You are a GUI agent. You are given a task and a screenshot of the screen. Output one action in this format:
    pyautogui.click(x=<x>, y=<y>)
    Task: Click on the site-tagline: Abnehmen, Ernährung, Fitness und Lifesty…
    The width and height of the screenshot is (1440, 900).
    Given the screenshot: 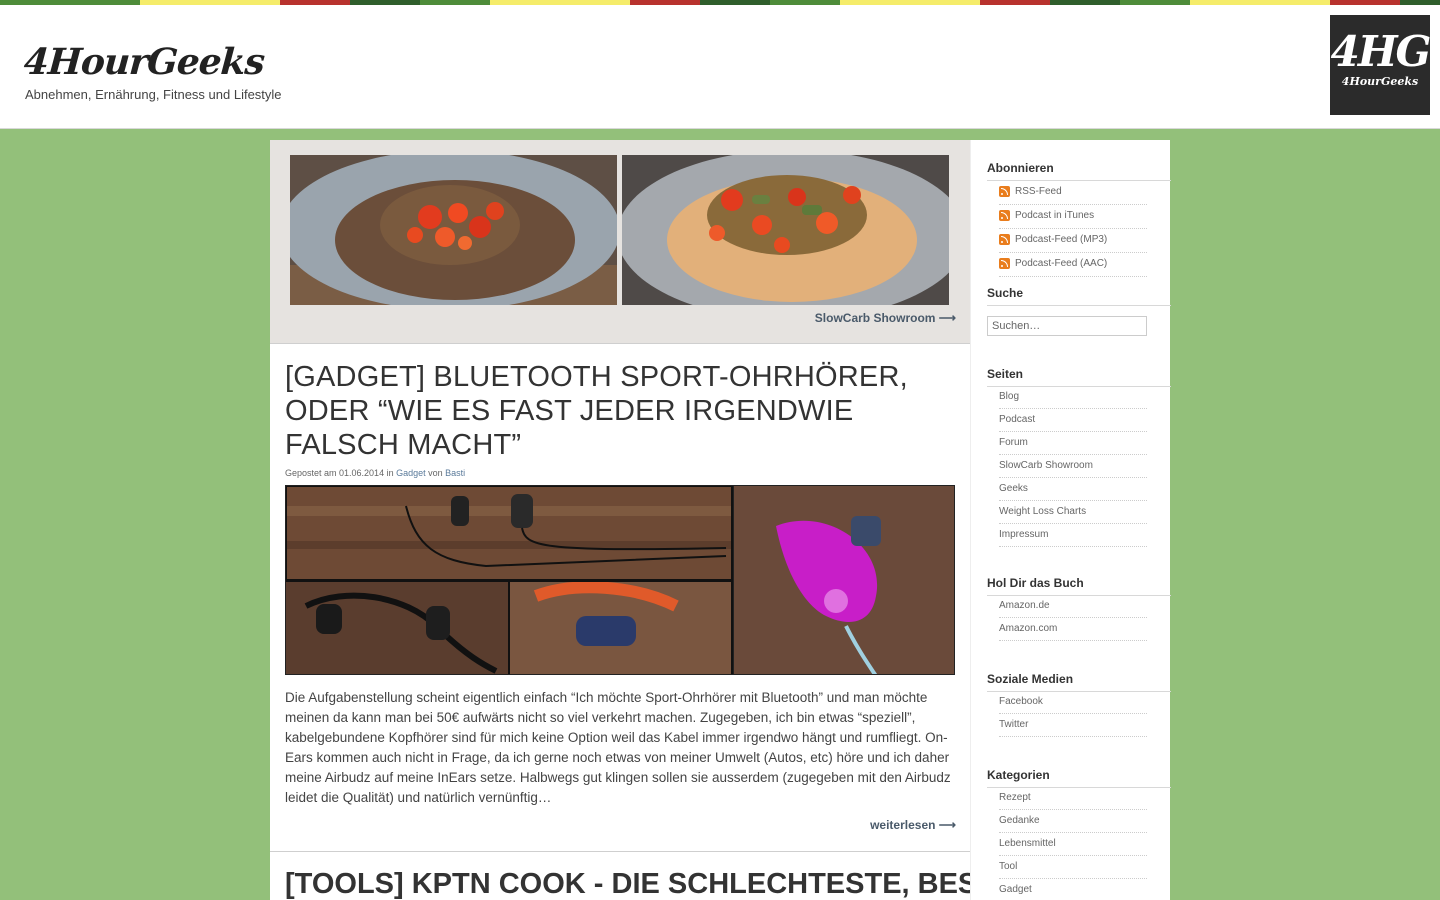 What is the action you would take?
    pyautogui.click(x=153, y=94)
    